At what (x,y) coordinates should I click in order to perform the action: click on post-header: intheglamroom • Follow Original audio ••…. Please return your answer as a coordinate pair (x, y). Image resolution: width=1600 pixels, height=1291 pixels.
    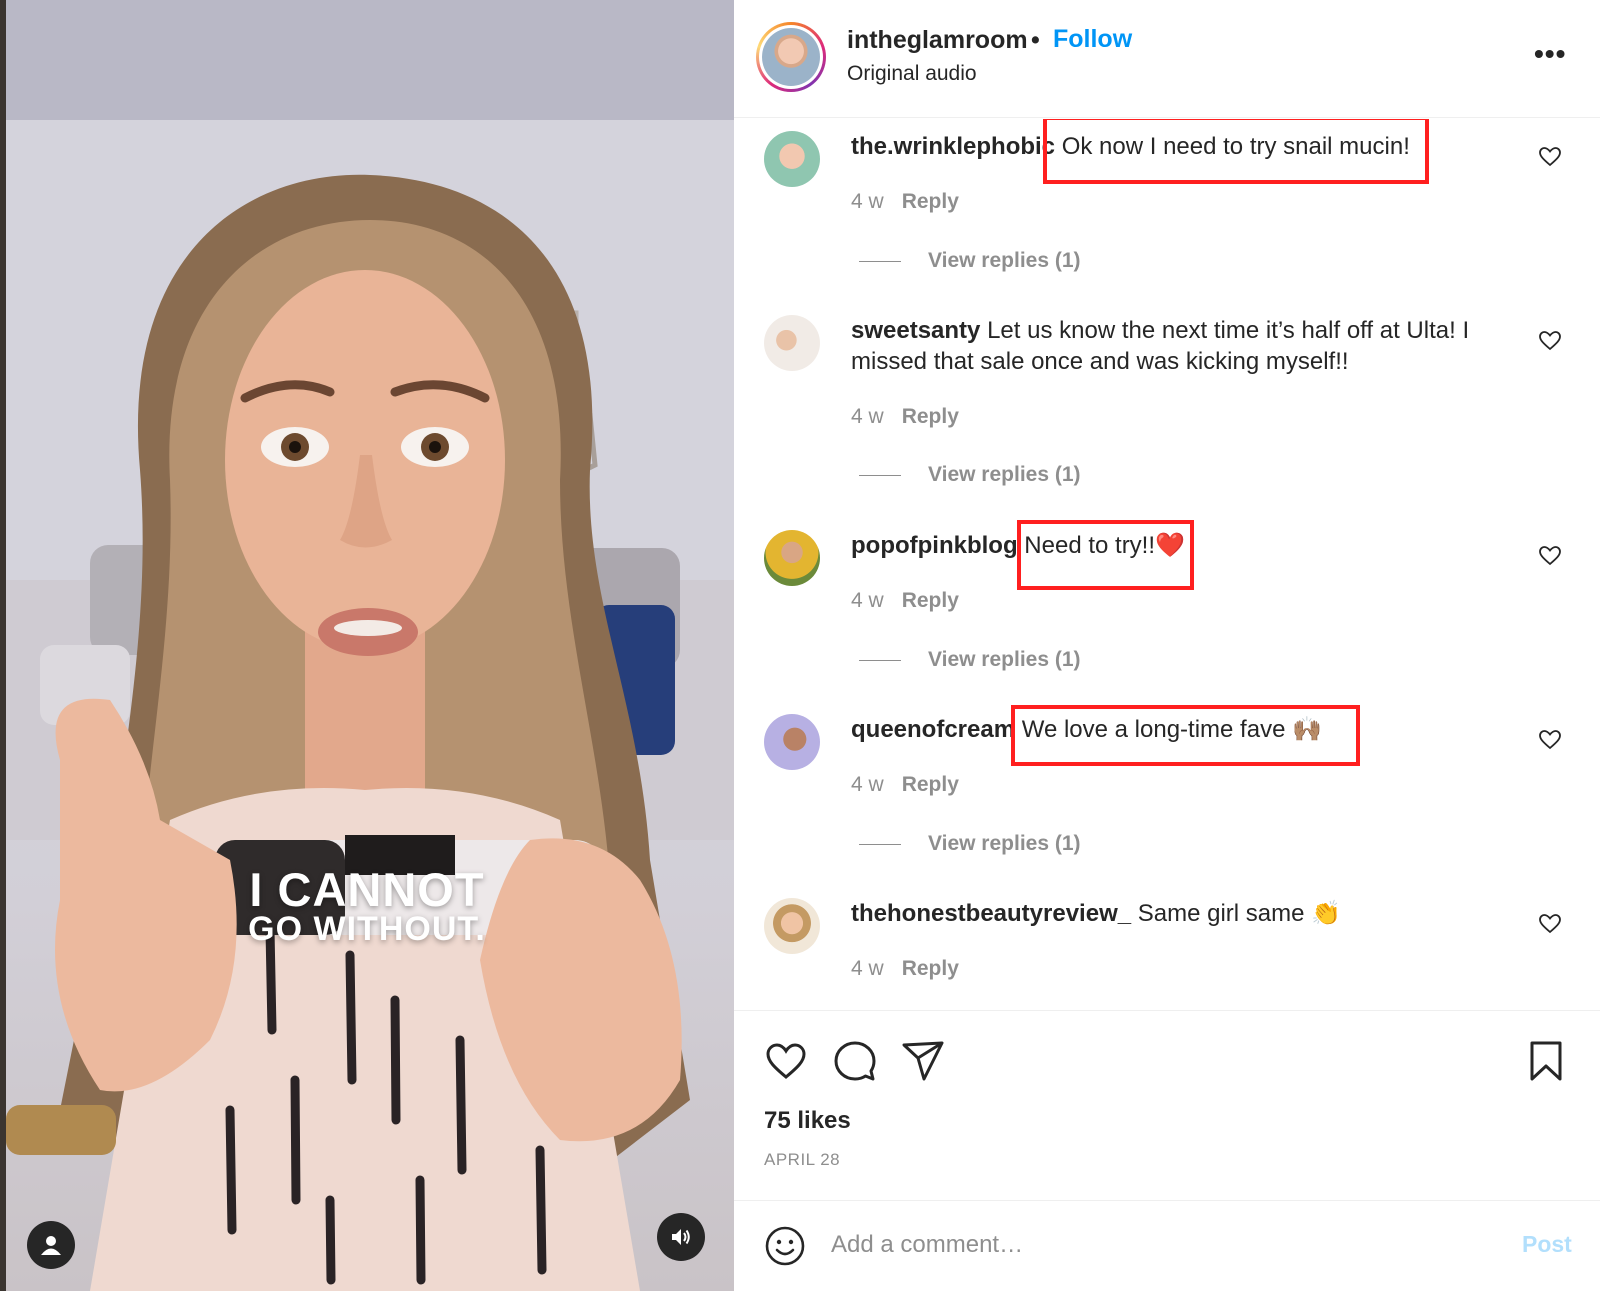
    Looking at the image, I should click on (1167, 59).